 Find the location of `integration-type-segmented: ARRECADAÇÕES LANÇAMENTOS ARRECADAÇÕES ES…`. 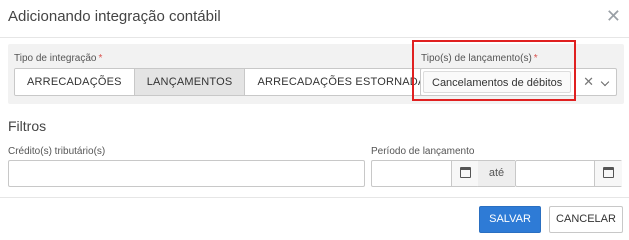

integration-type-segmented: ARRECADAÇÕES LANÇAMENTOS ARRECADAÇÕES ES… is located at coordinates (230, 82).